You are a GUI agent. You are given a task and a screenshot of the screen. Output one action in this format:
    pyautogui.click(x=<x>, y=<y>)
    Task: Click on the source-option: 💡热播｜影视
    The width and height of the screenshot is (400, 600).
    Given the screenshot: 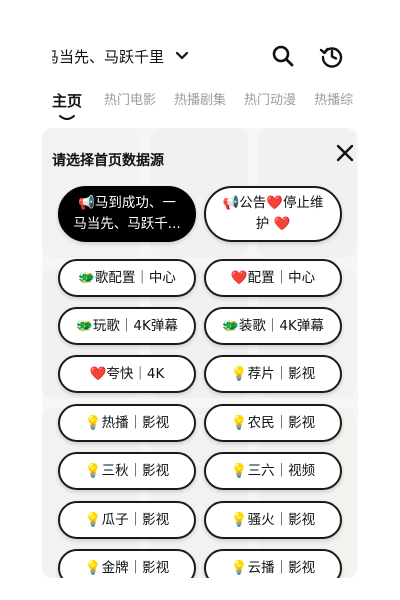 What is the action you would take?
    pyautogui.click(x=127, y=423)
    